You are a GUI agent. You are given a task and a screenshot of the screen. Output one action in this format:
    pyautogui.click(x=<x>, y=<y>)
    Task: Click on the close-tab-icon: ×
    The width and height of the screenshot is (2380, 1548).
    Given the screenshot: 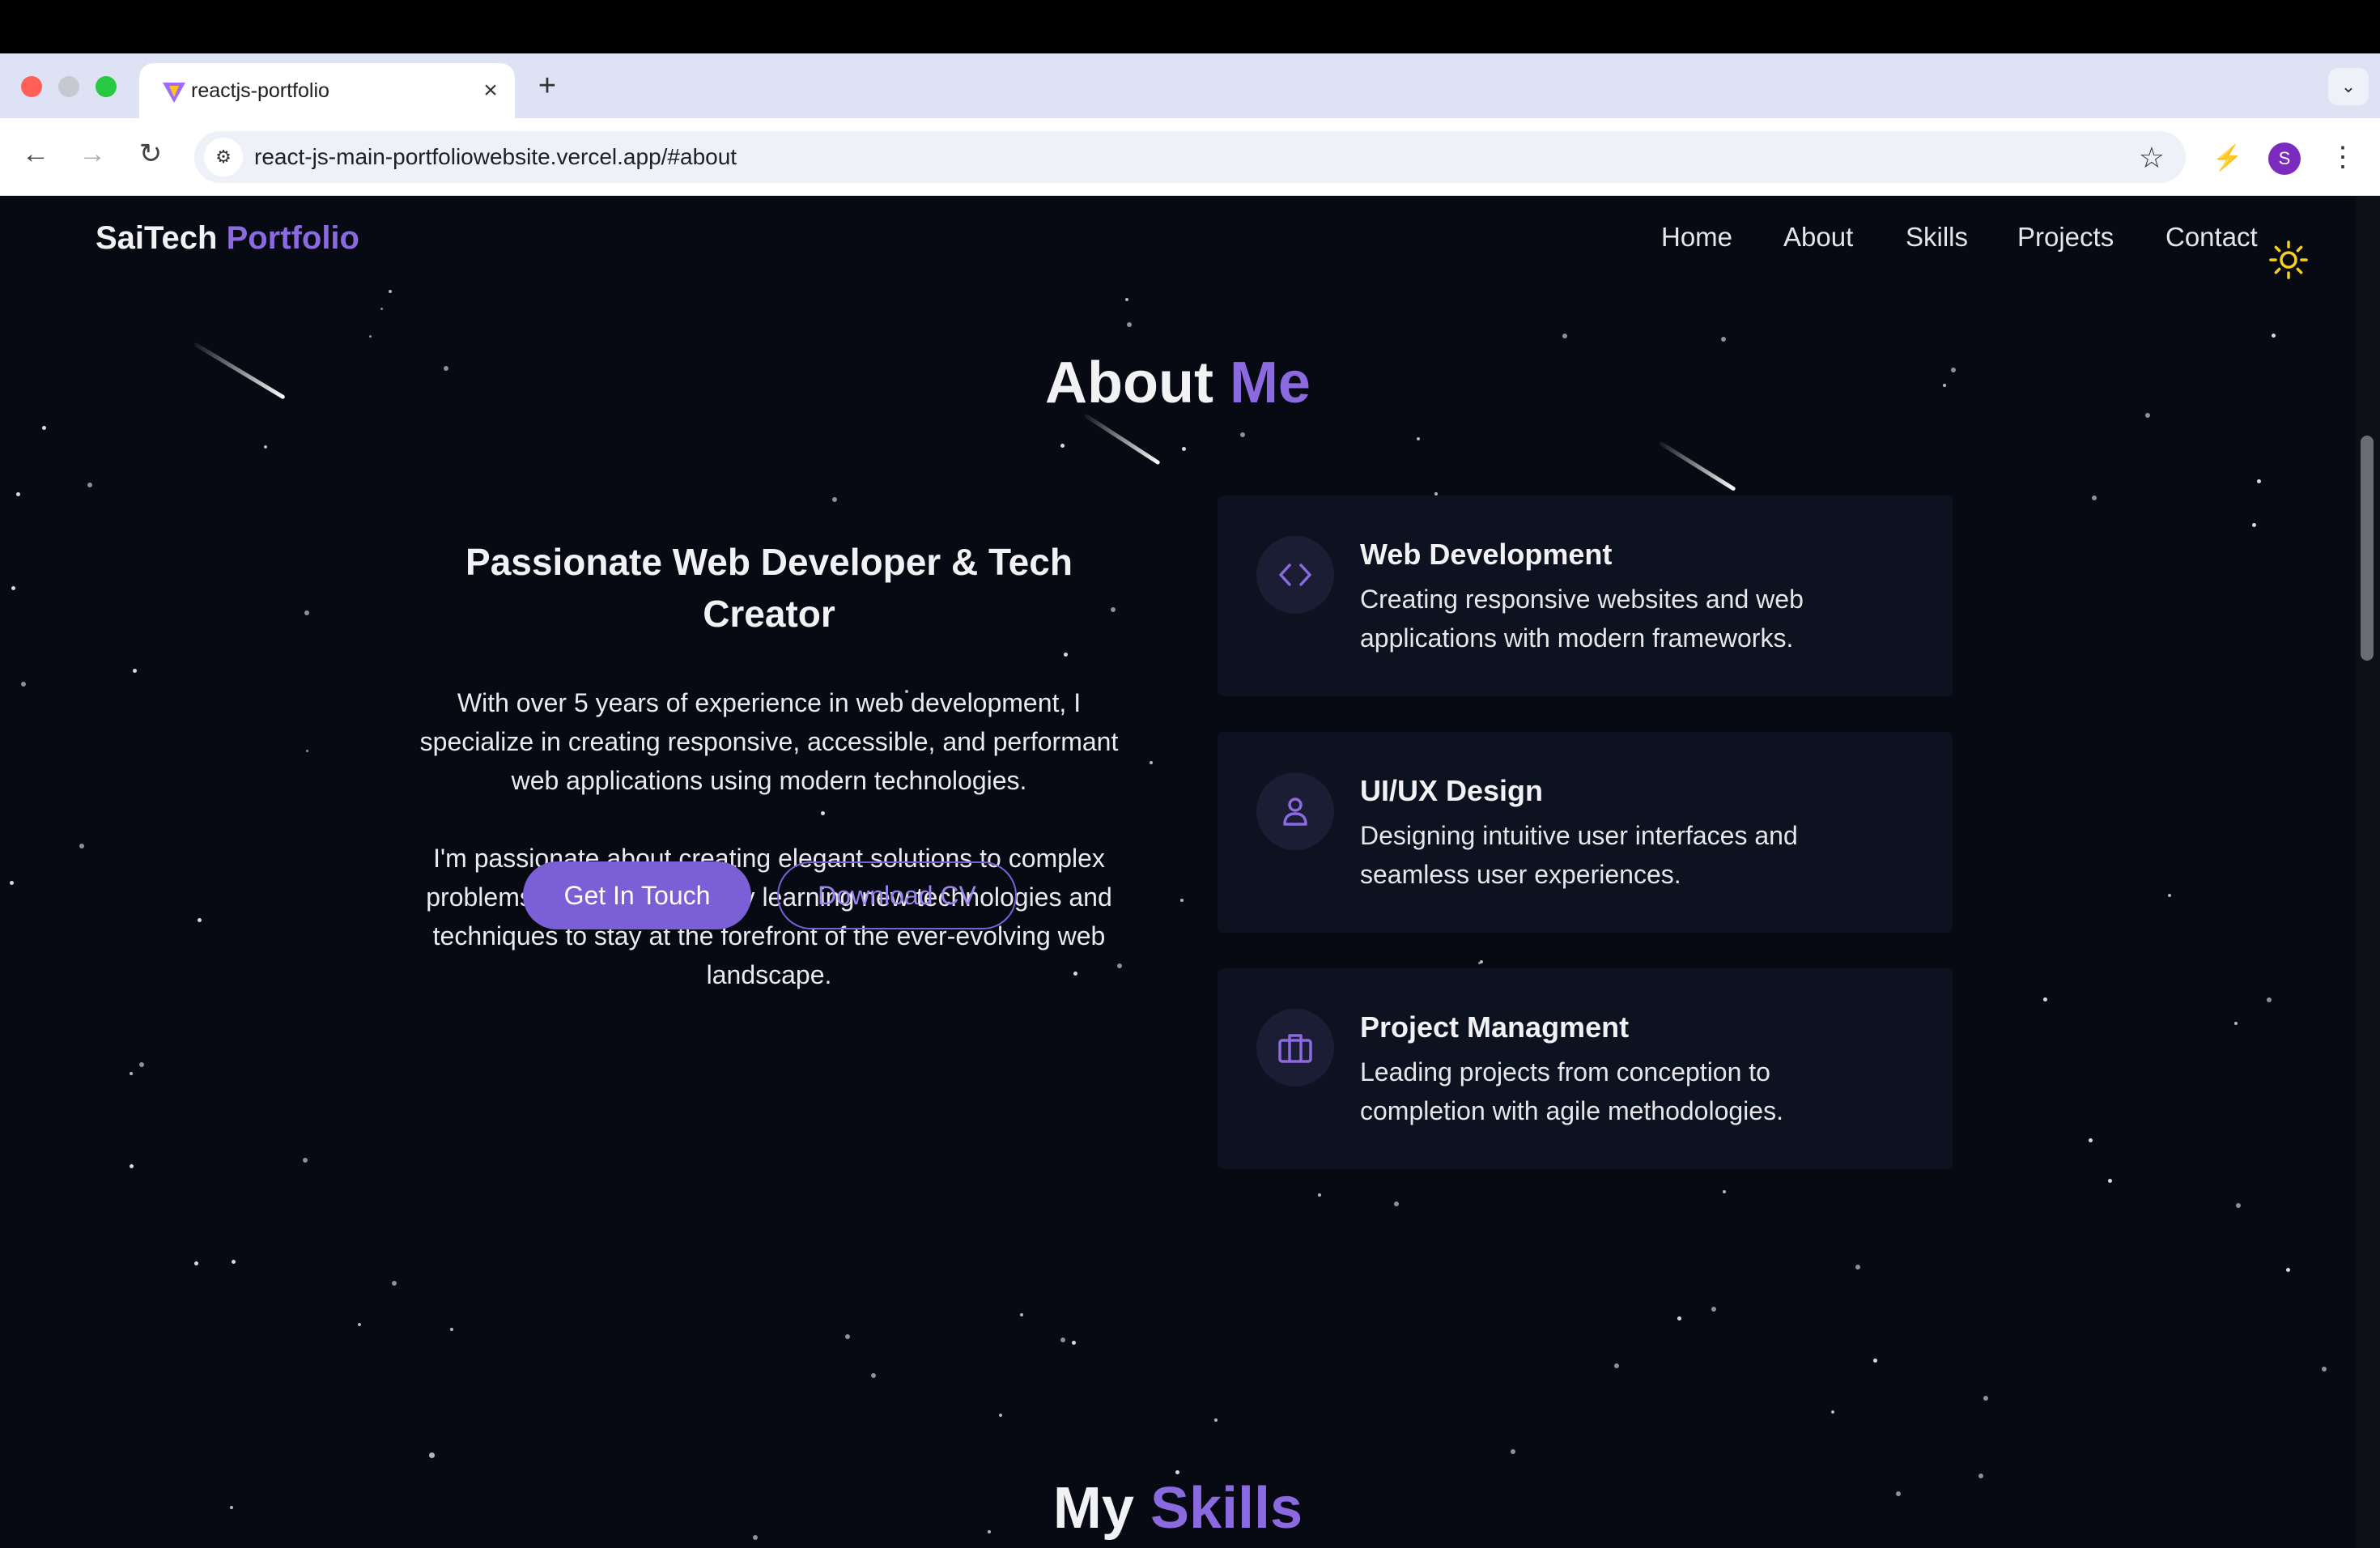 What is the action you would take?
    pyautogui.click(x=491, y=91)
    